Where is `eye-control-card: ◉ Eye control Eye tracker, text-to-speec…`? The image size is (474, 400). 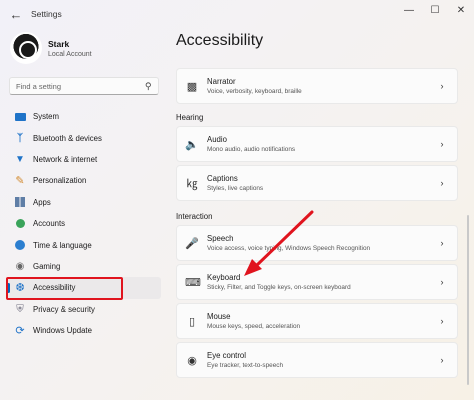
eye-control-card: ◉ Eye control Eye tracker, text-to-speec… is located at coordinates (317, 360).